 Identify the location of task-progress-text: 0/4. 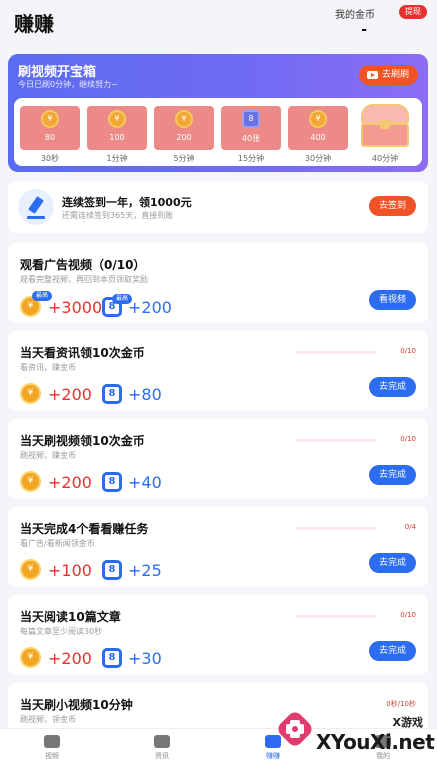
(410, 527).